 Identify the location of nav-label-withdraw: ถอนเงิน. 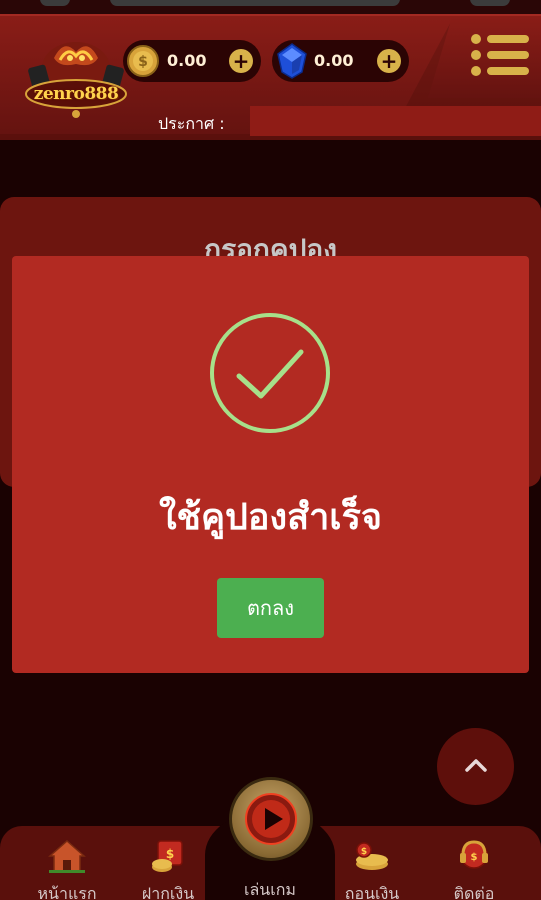
(372, 892).